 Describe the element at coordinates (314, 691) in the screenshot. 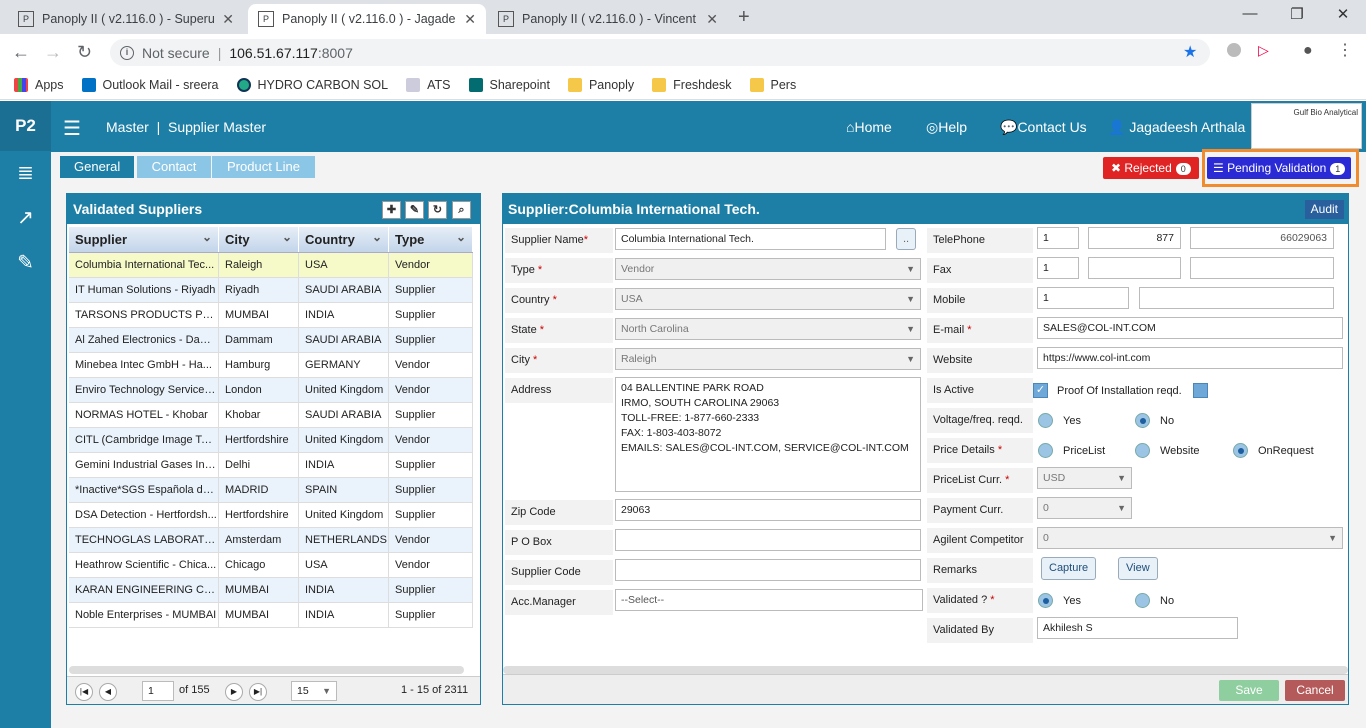

I see `page-size-select: 15` at that location.